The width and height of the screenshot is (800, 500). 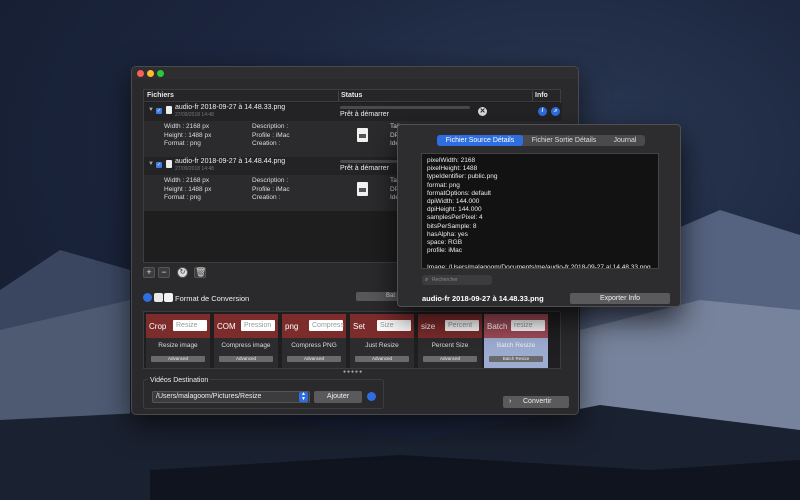 I want to click on tab-output-details: Fichier Sortie Détails, so click(x=564, y=140).